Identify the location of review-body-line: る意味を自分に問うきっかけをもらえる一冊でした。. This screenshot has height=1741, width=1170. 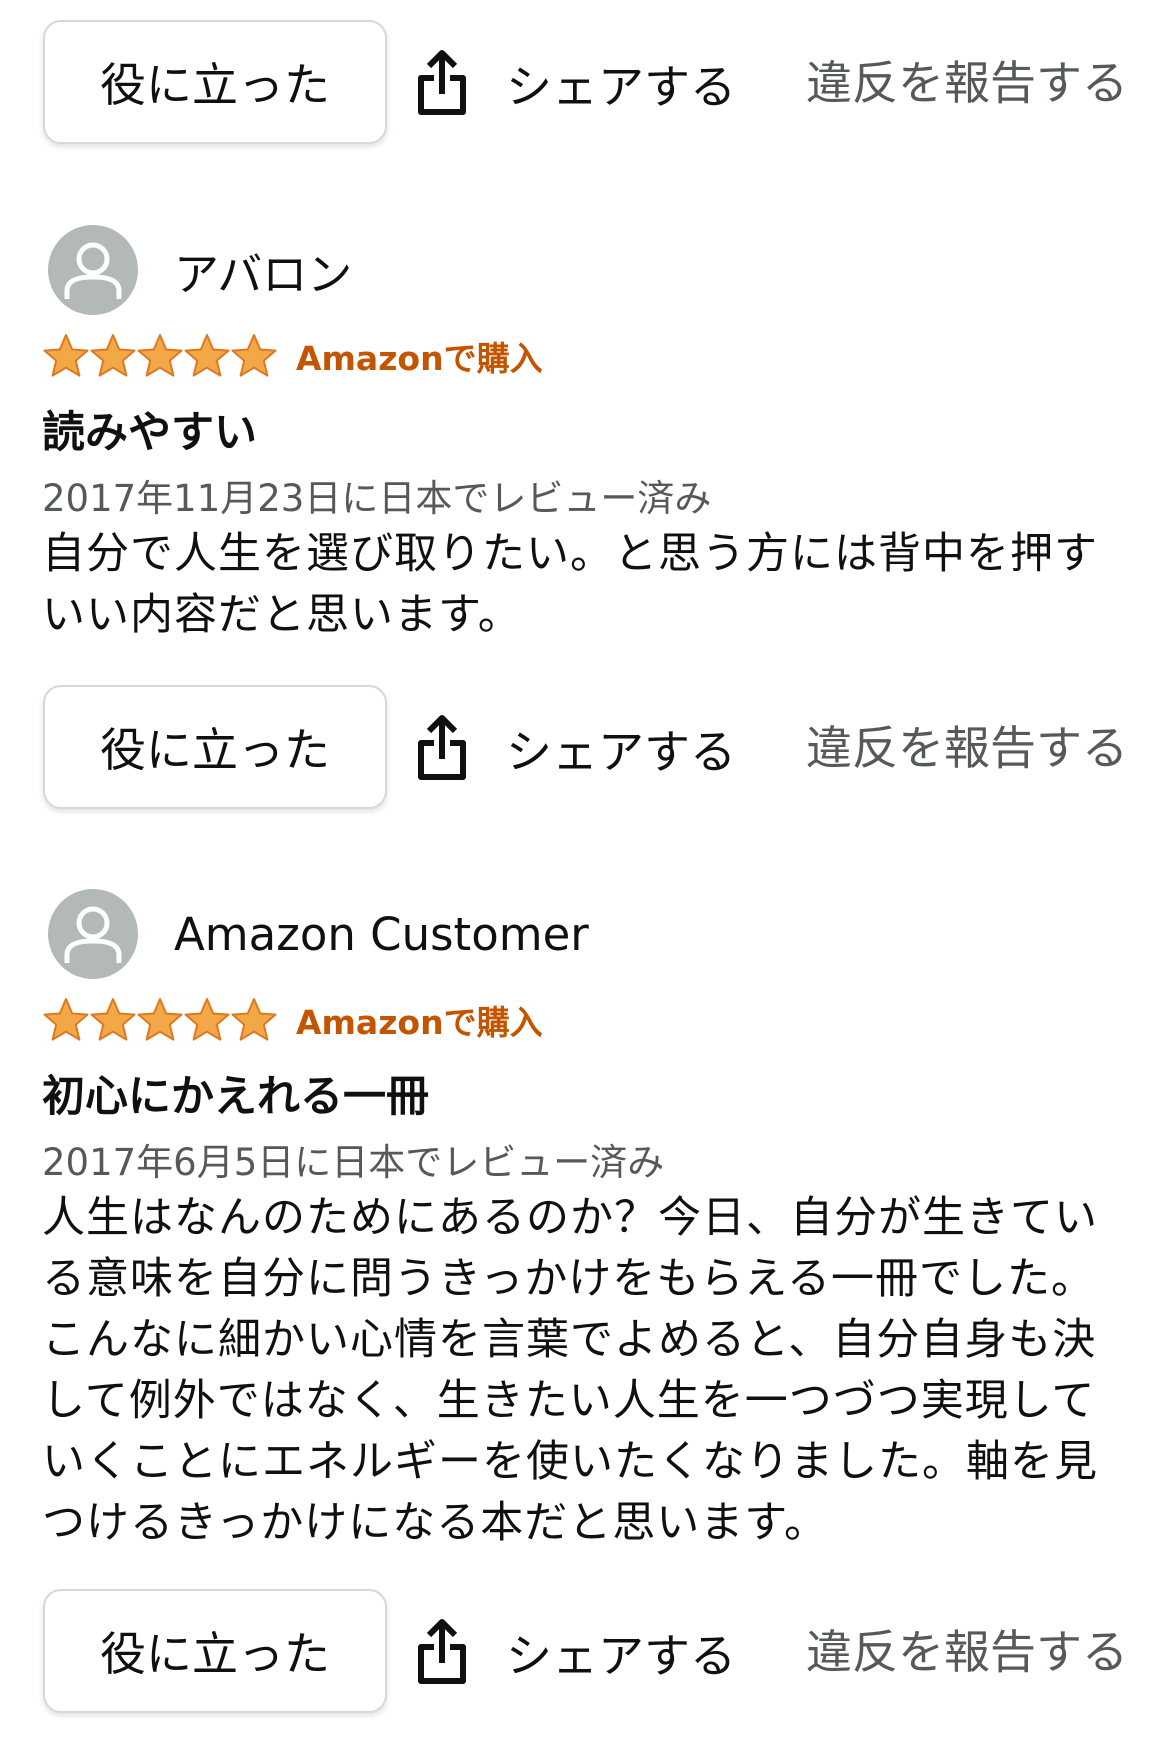
(568, 1279).